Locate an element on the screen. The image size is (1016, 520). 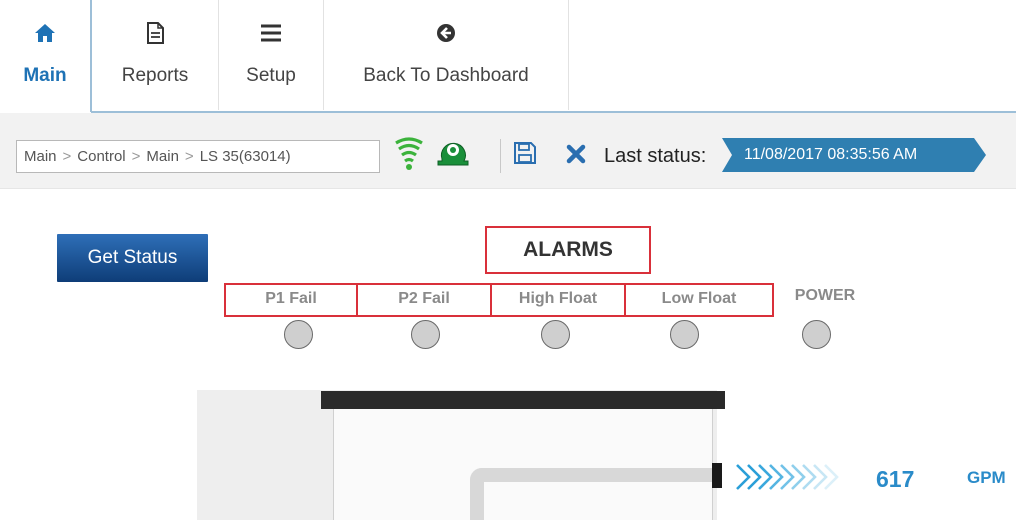
tab-main: Main is located at coordinates (46, 56).